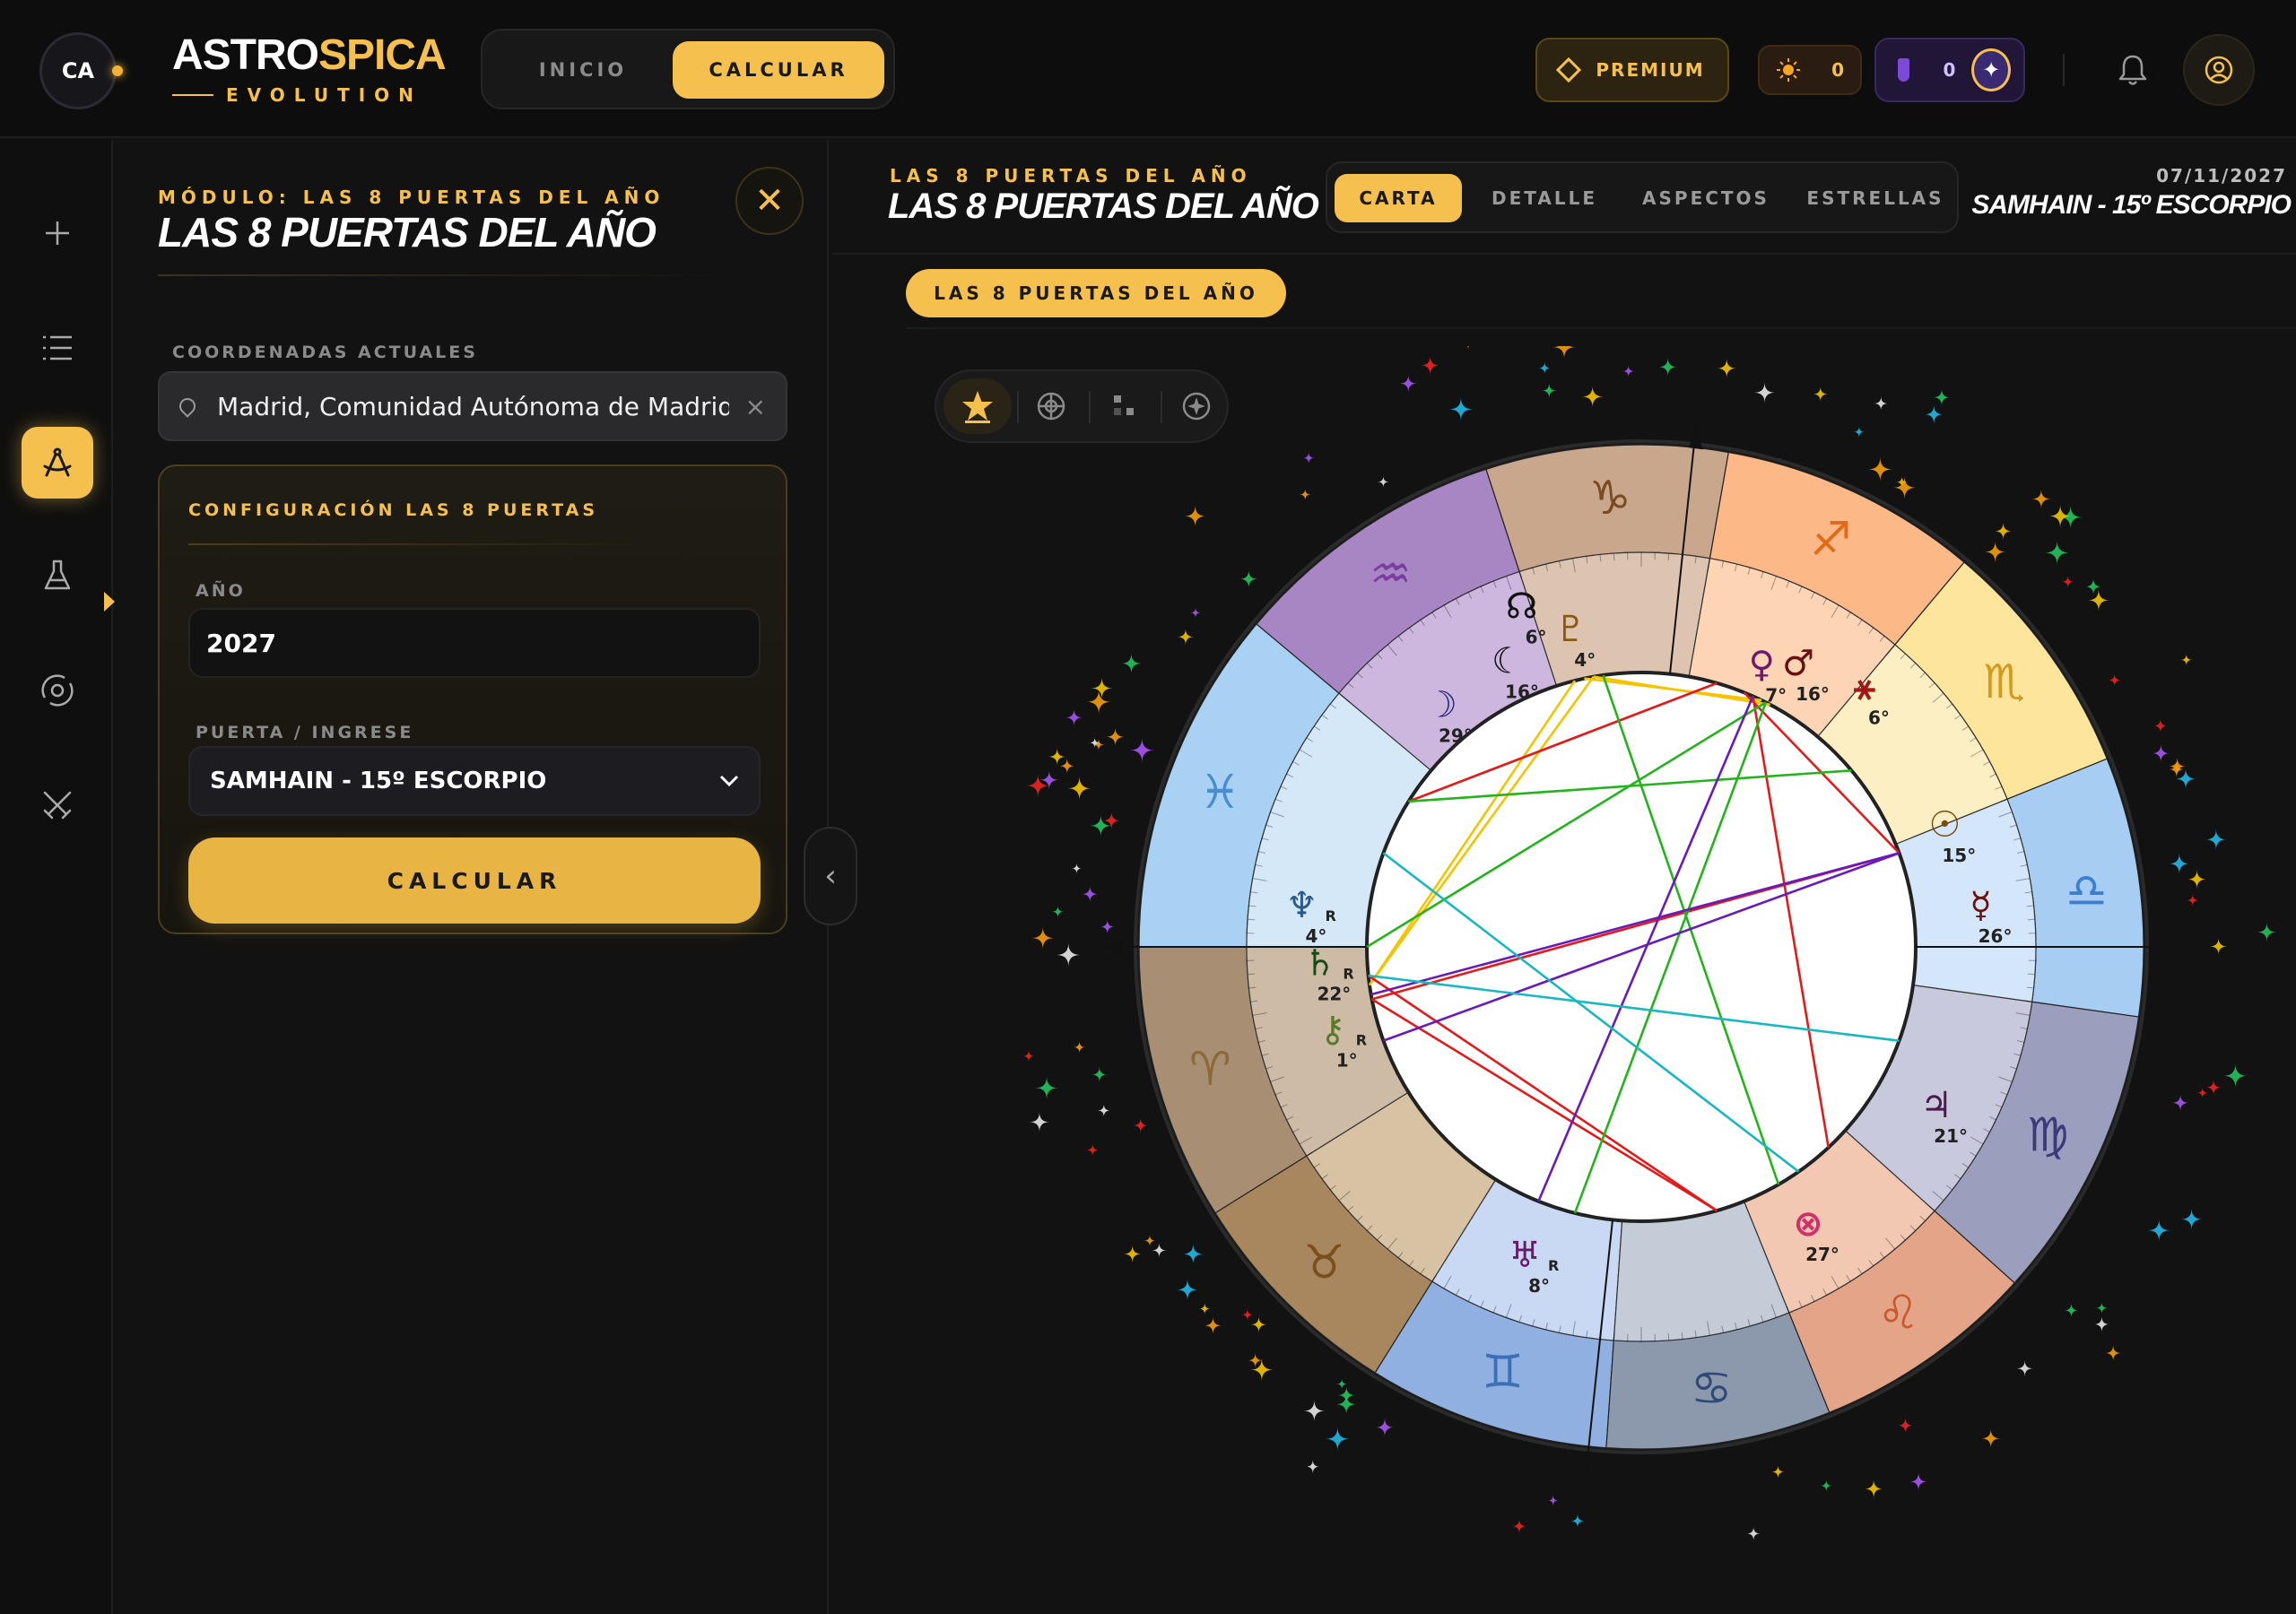  Describe the element at coordinates (1864, 687) in the screenshot. I see `planet-part-glyph: ⚹` at that location.